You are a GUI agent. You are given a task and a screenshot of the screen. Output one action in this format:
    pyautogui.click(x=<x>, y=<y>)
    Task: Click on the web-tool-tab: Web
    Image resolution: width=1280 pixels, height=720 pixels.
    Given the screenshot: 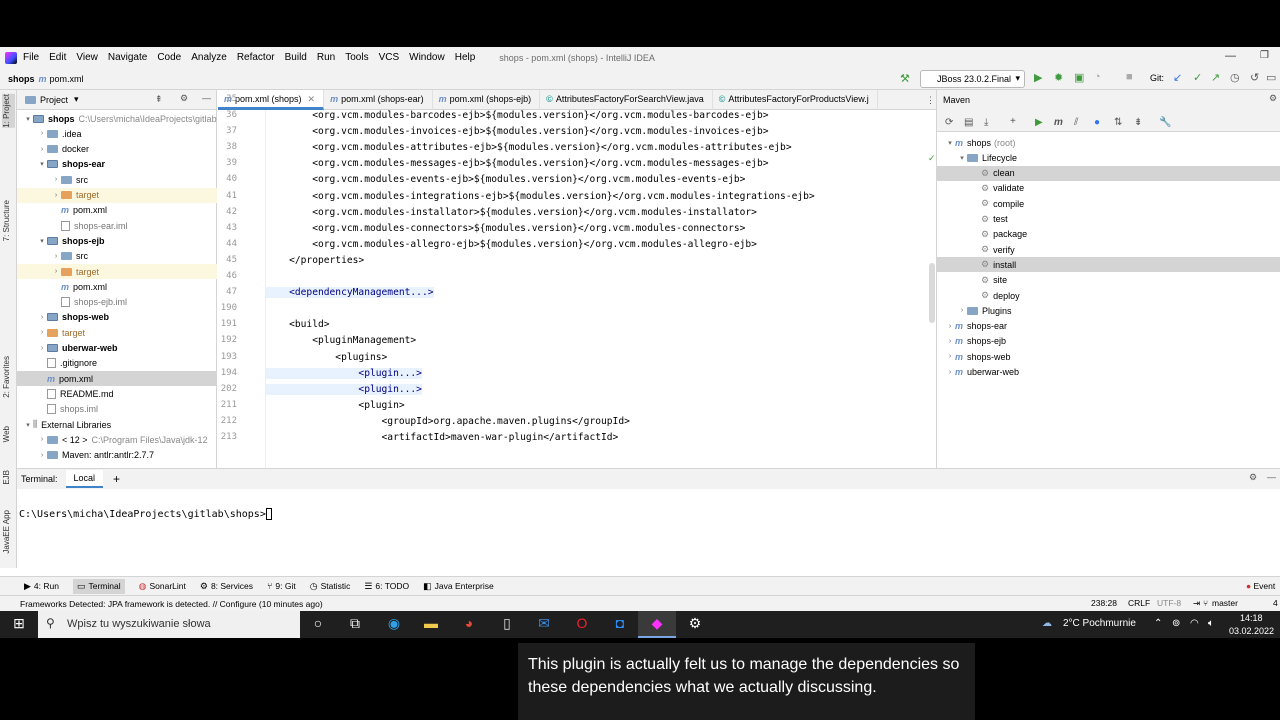 What is the action you would take?
    pyautogui.click(x=8, y=434)
    